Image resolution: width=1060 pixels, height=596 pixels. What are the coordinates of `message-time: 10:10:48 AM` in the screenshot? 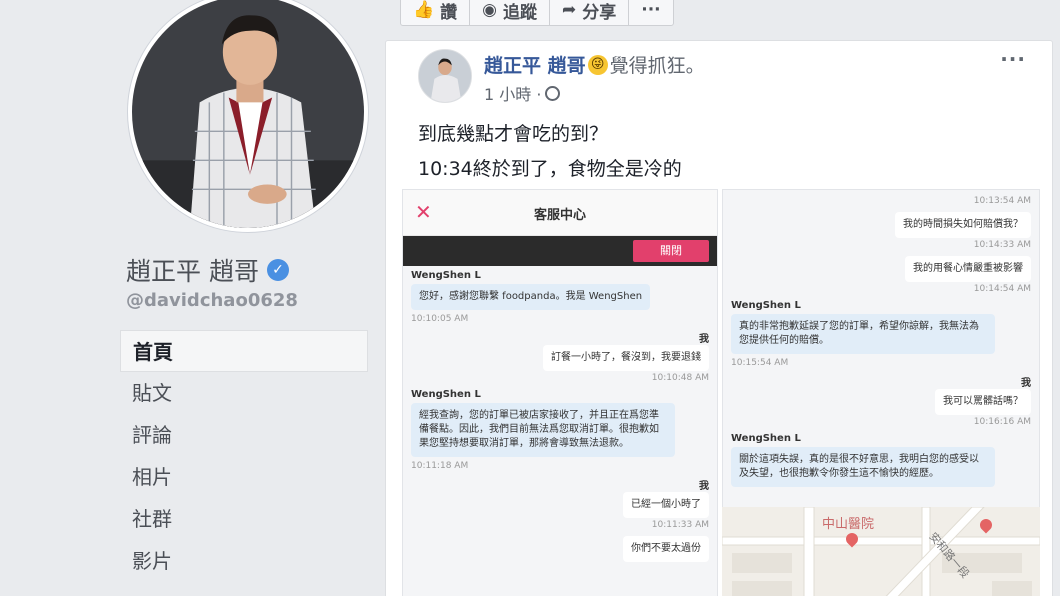 It's located at (680, 378).